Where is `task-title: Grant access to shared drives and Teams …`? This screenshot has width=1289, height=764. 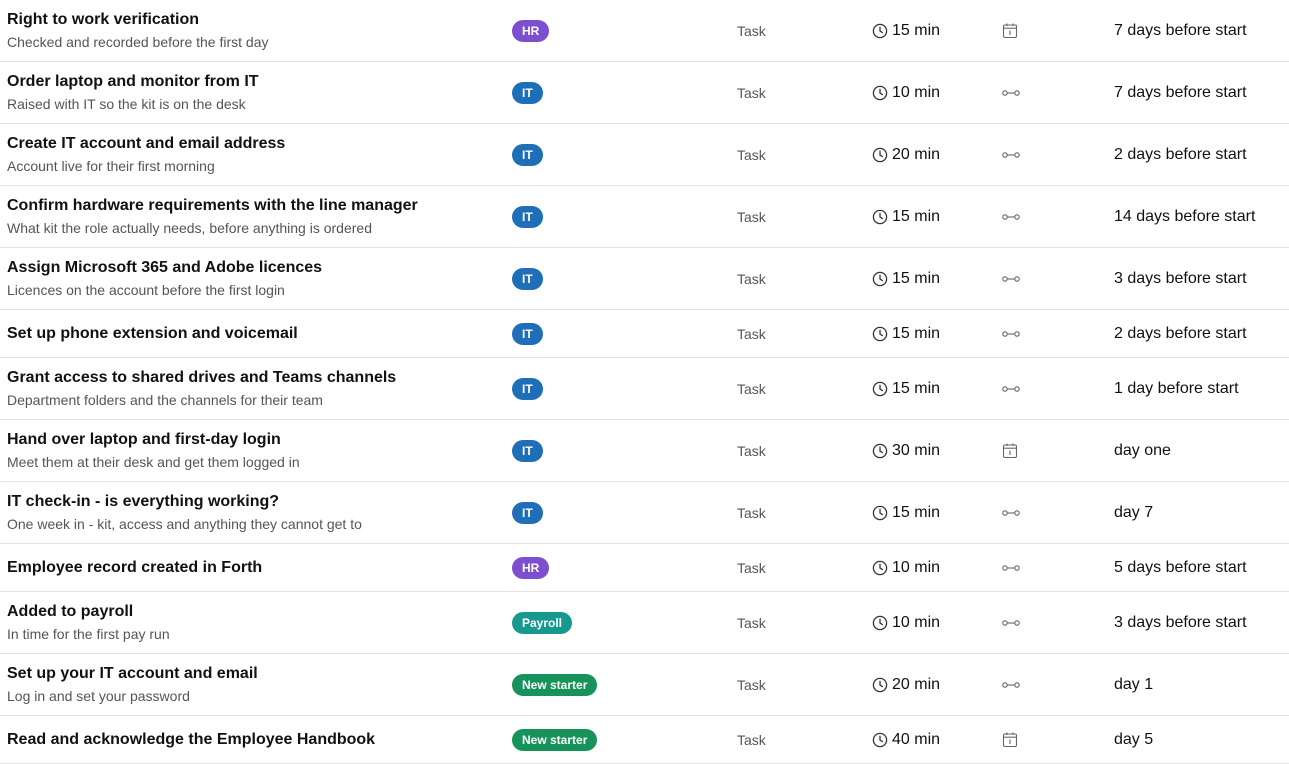
task-title: Grant access to shared drives and Teams … is located at coordinates (202, 377).